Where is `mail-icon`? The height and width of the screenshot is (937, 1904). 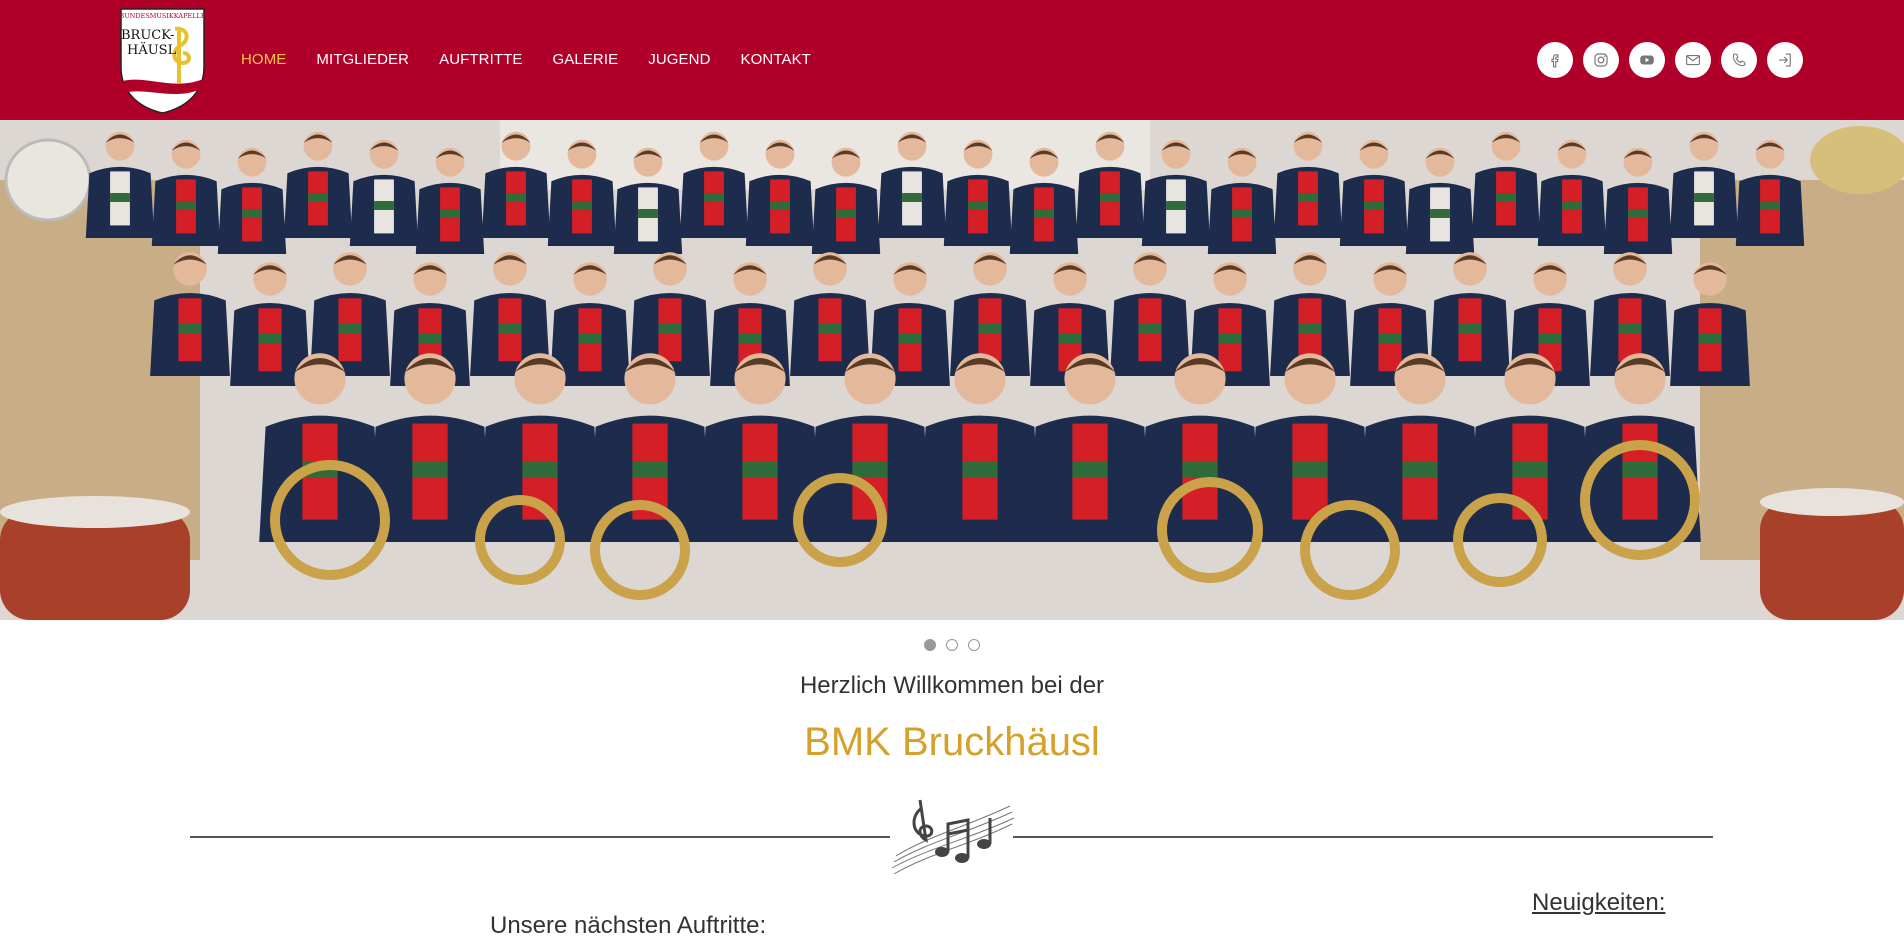 mail-icon is located at coordinates (1693, 60).